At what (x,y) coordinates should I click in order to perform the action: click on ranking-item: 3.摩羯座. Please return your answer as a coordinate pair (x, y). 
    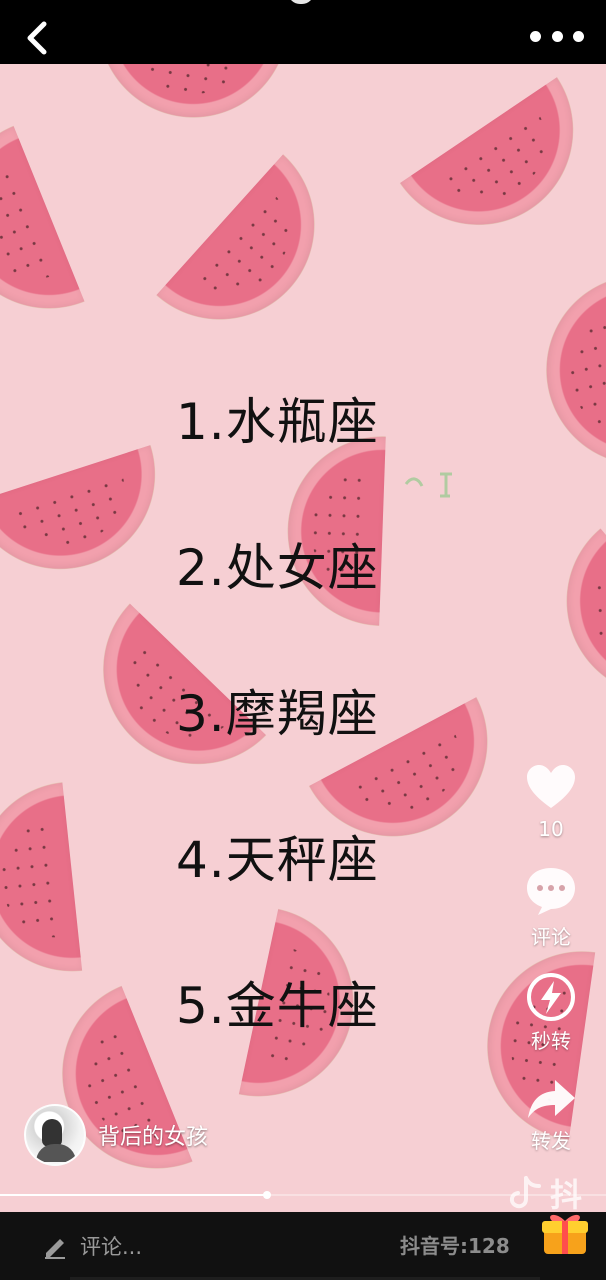
    Looking at the image, I should click on (277, 714).